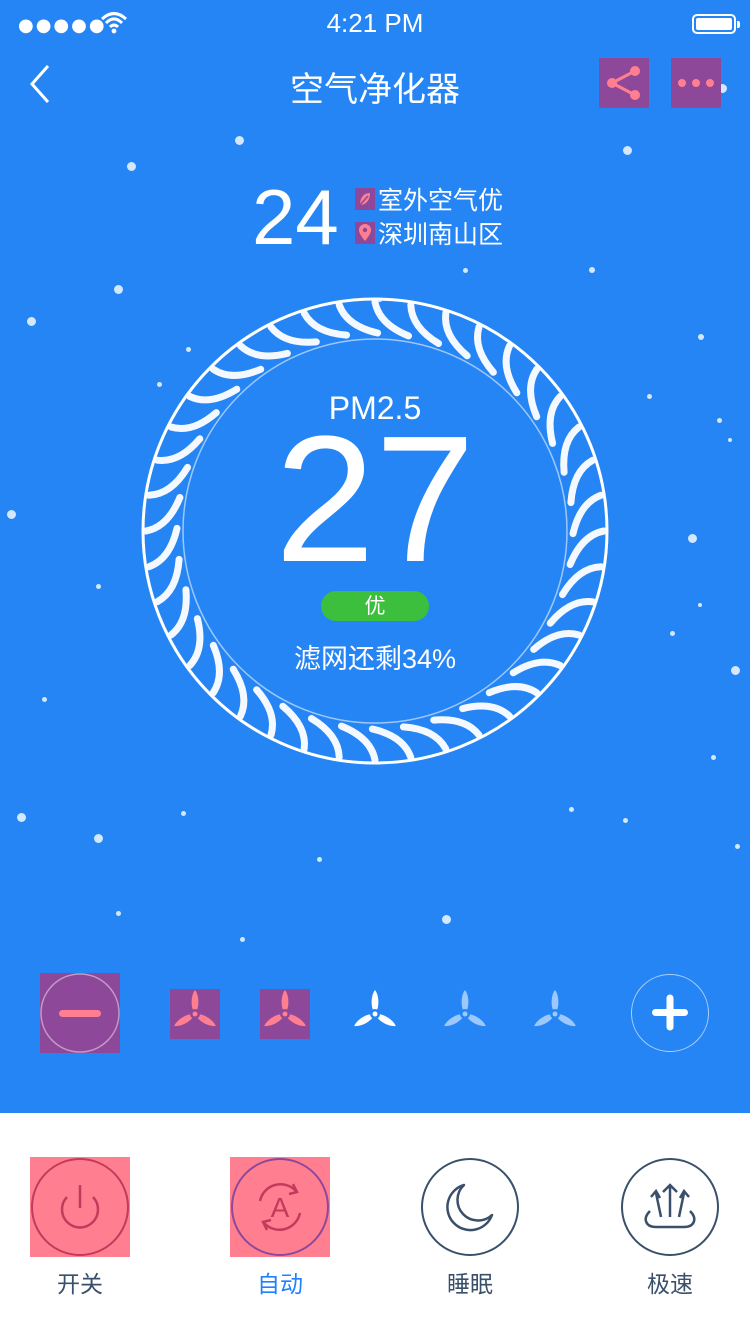 Image resolution: width=750 pixels, height=1334 pixels. I want to click on turbo-mode-button, so click(670, 1207).